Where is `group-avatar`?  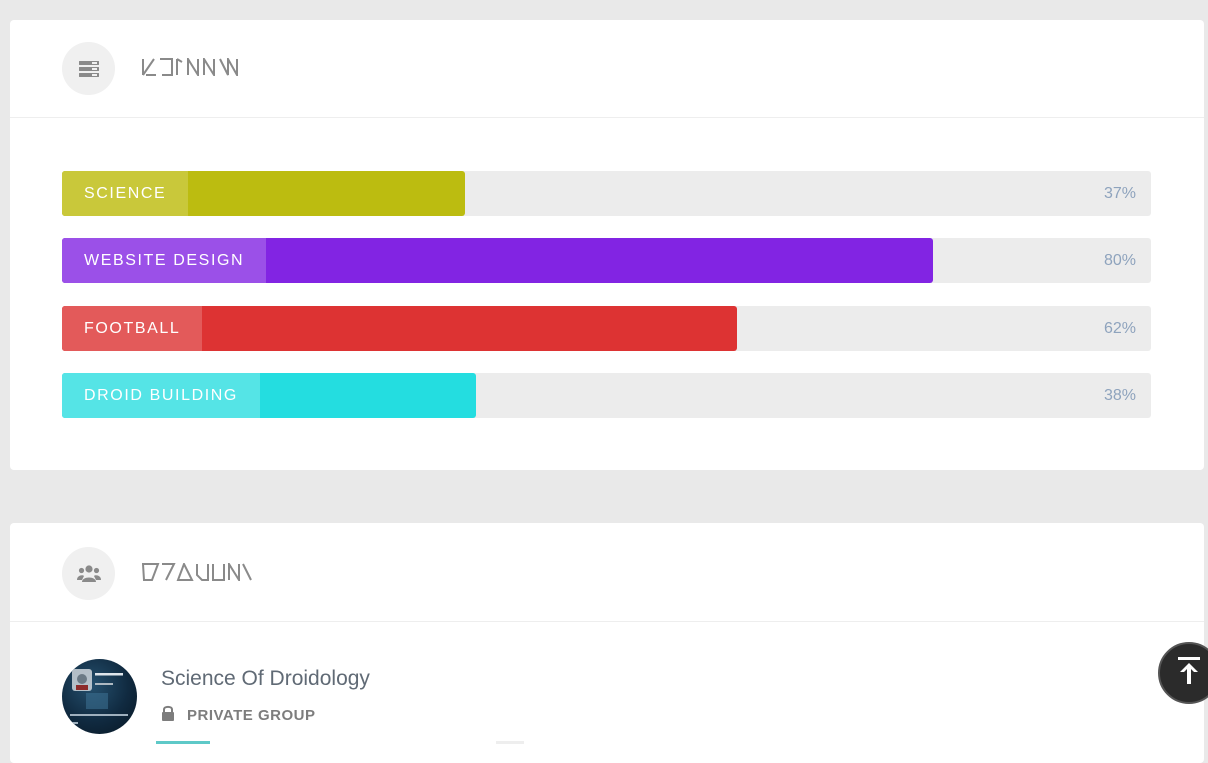 group-avatar is located at coordinates (99, 696).